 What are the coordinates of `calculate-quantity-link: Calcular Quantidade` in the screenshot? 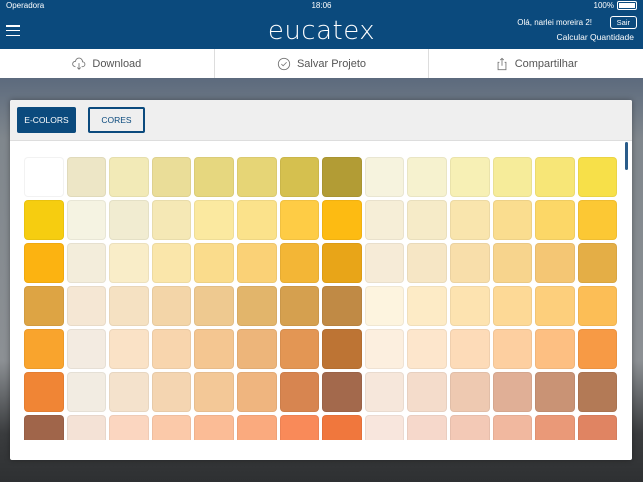 It's located at (596, 37).